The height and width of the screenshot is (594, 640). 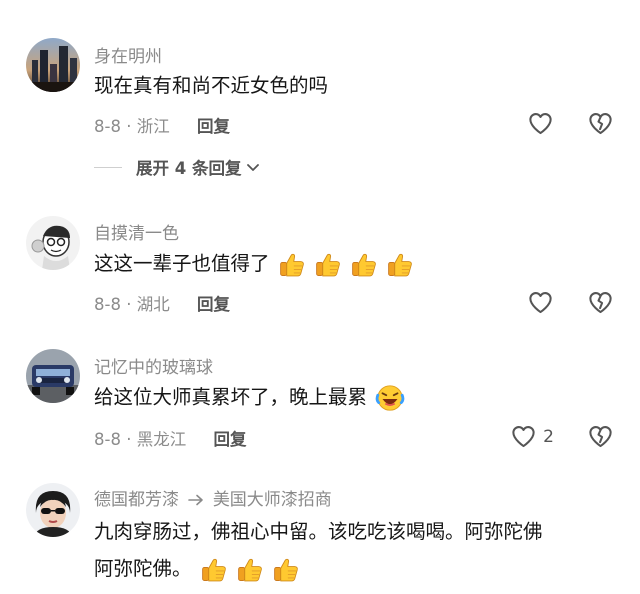 I want to click on comment-text: 给这位大师真累坏了，晚上最累, so click(x=249, y=398).